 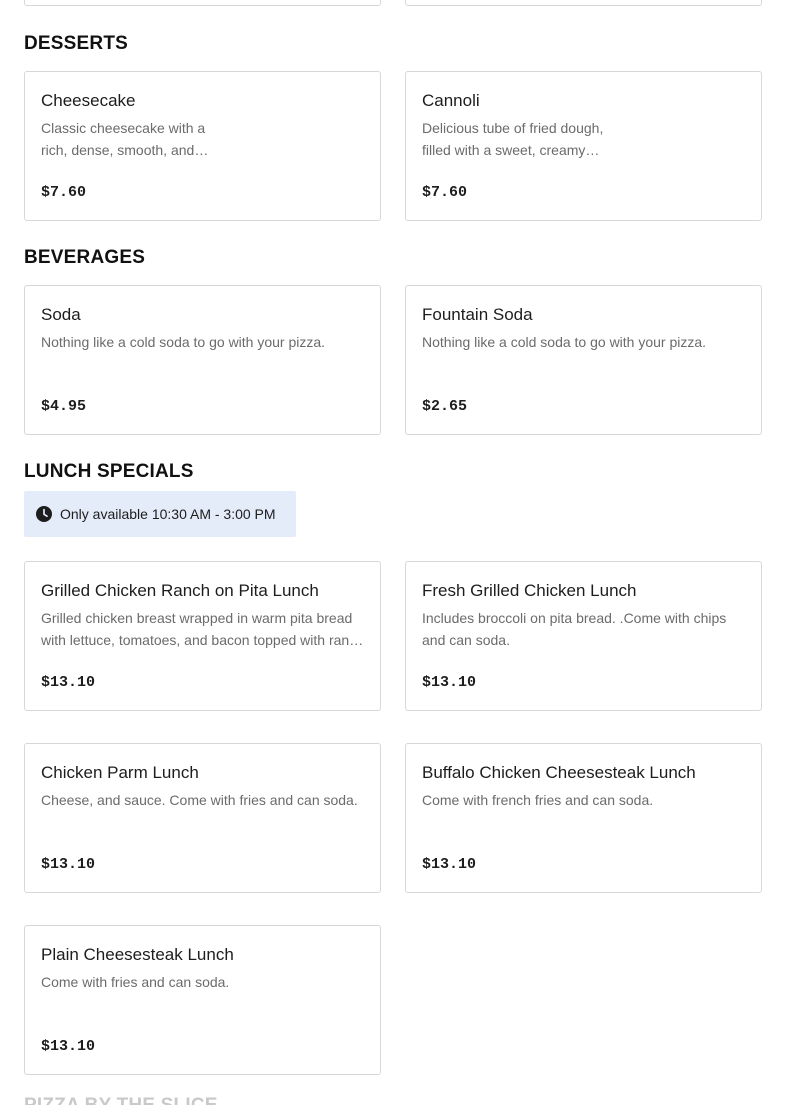 I want to click on section-title-next-clipped: PIZZA BY THE SLICE, so click(x=149, y=1101).